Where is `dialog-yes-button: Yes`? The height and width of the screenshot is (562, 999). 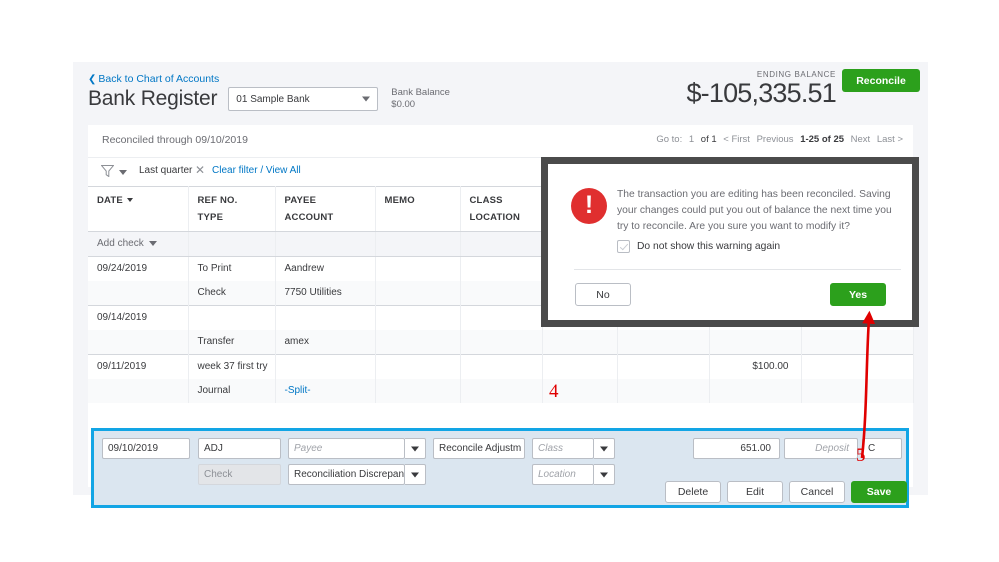 dialog-yes-button: Yes is located at coordinates (858, 294).